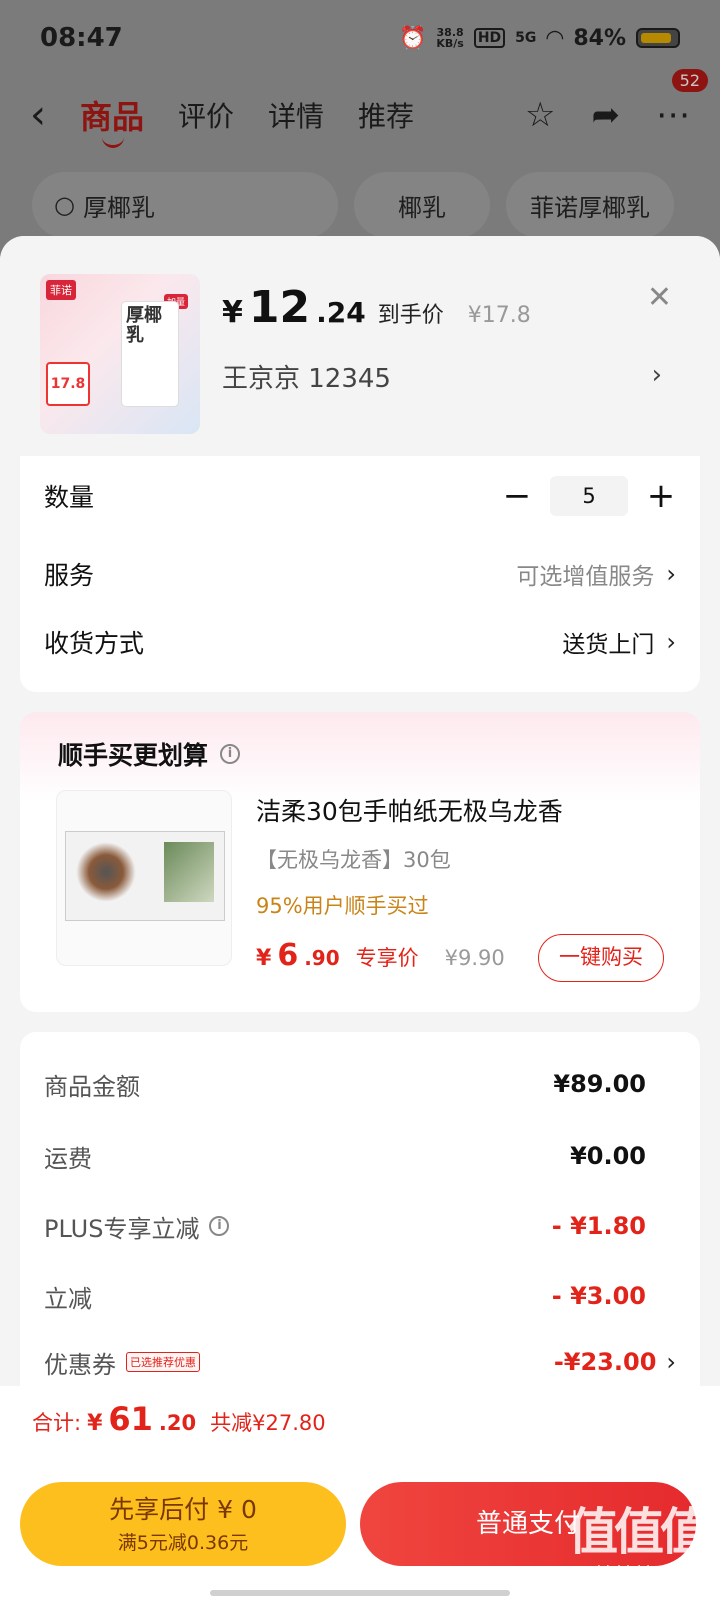 Image resolution: width=720 pixels, height=1600 pixels. I want to click on fee-row-plus: PLUS专享立减 i - ¥1.80, so click(360, 1226).